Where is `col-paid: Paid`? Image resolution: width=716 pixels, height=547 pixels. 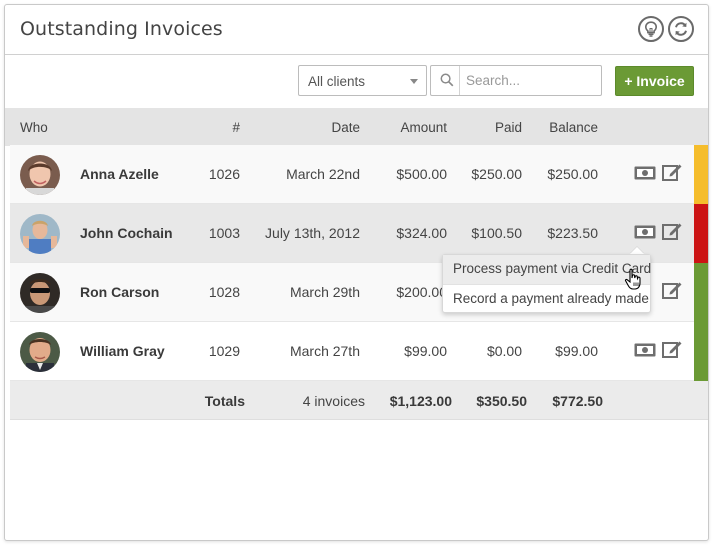
col-paid: Paid is located at coordinates (508, 127).